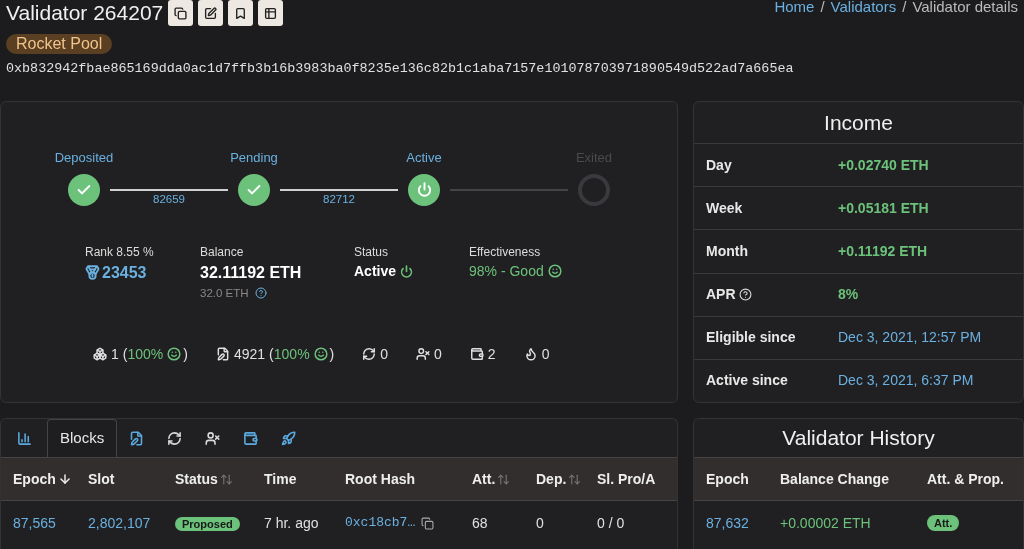 The width and height of the screenshot is (1024, 549). What do you see at coordinates (737, 523) in the screenshot?
I see `epoch-link: 87,632` at bounding box center [737, 523].